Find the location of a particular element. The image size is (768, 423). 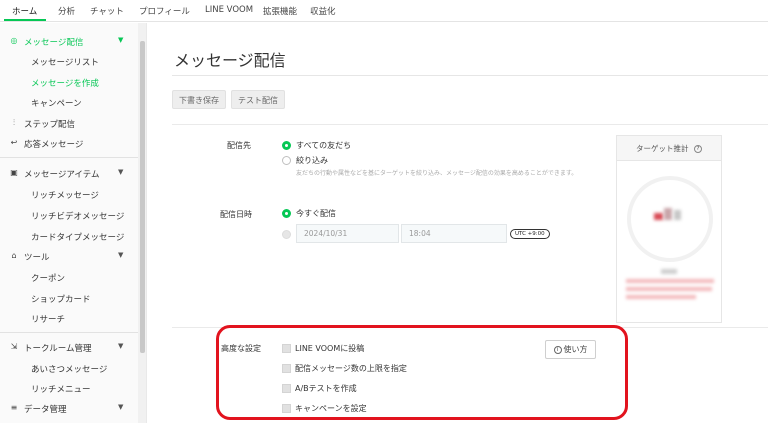

sidebar-item-step-delivery: ⫶ ステップ配信 is located at coordinates (69, 124).